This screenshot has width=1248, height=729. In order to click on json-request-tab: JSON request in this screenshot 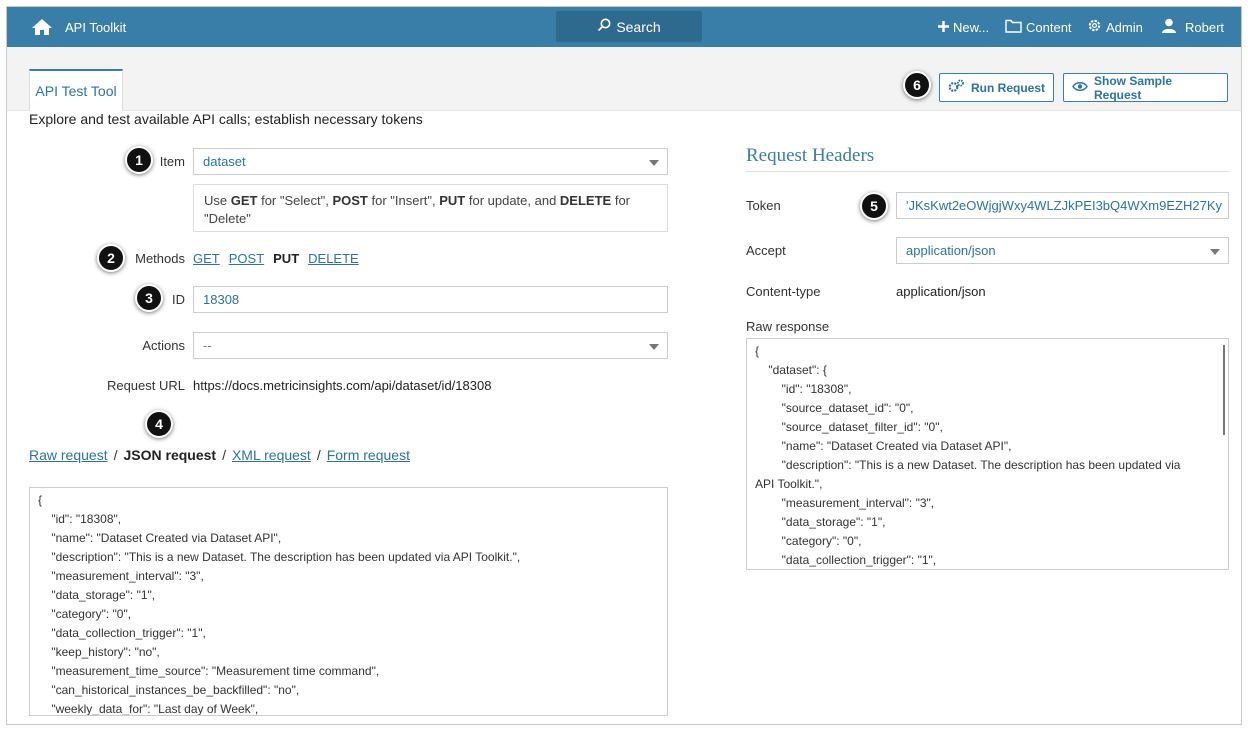, I will do `click(169, 455)`.